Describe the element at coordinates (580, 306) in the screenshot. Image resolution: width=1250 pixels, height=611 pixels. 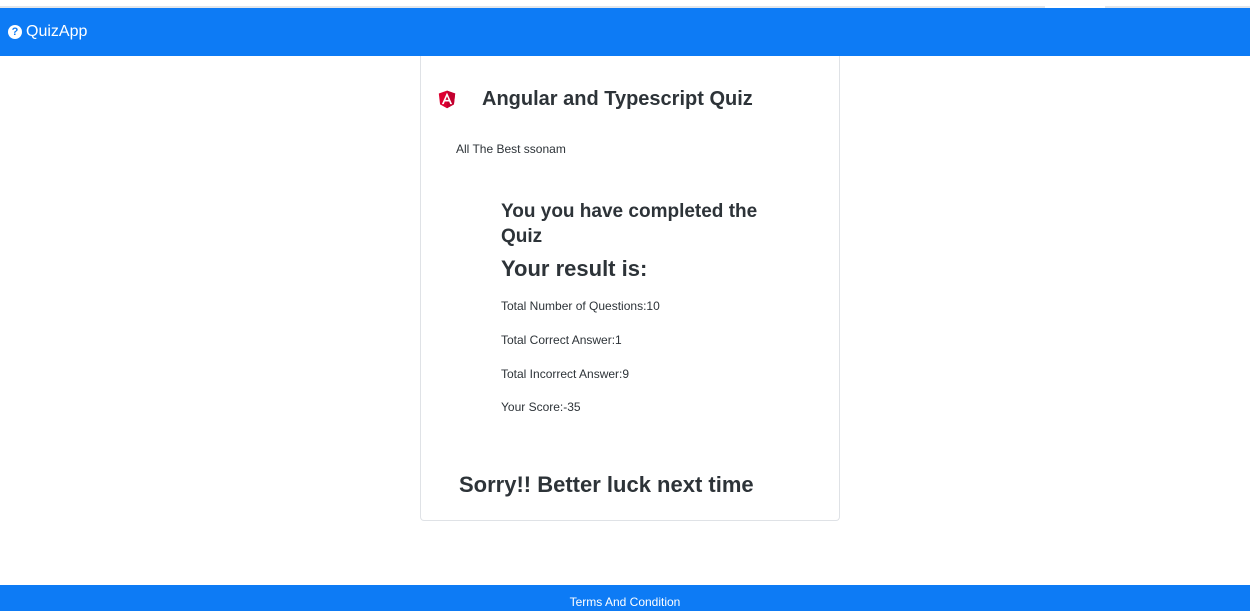
I see `total-questions-stat: Total Number of Questions:10` at that location.